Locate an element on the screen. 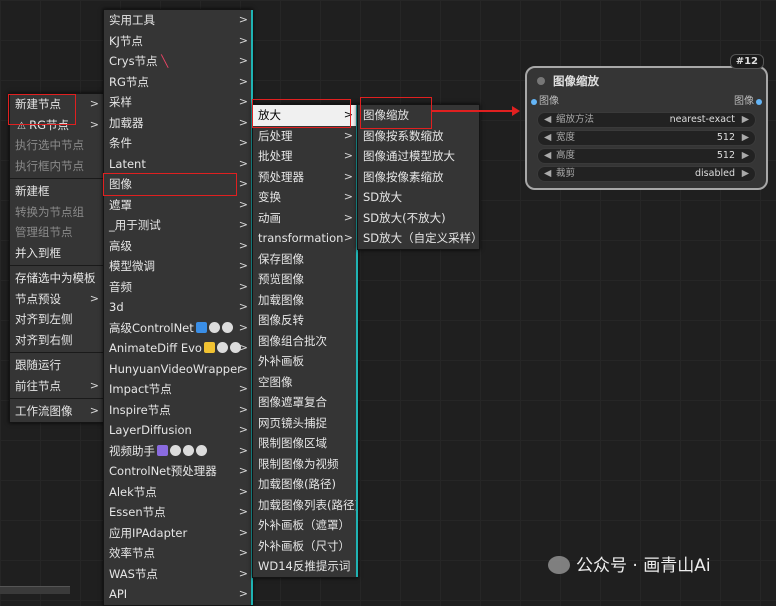 This screenshot has width=776, height=606. image-menu-item: WD14反推提示词 is located at coordinates (305, 566).